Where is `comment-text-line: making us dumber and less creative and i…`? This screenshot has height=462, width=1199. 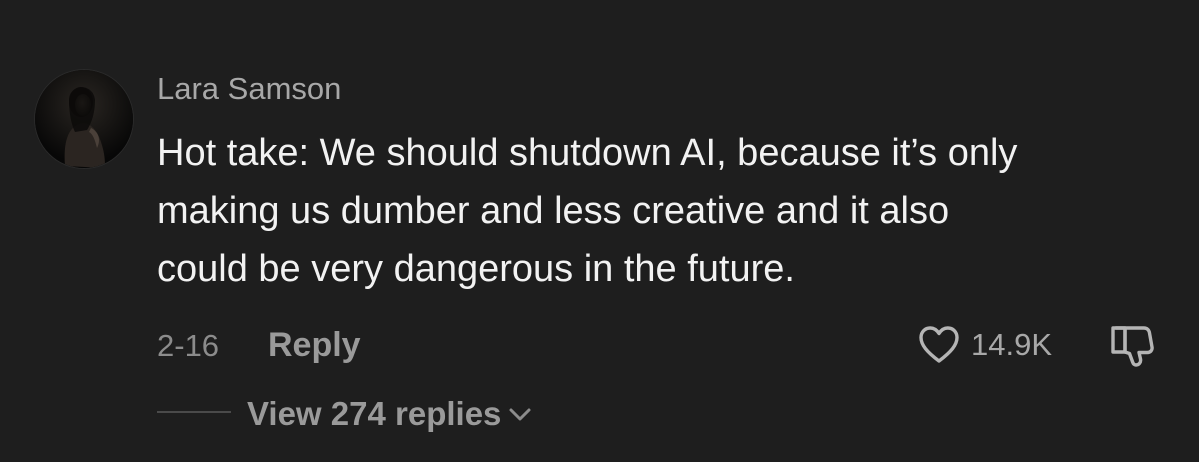
comment-text-line: making us dumber and less creative and i… is located at coordinates (553, 211).